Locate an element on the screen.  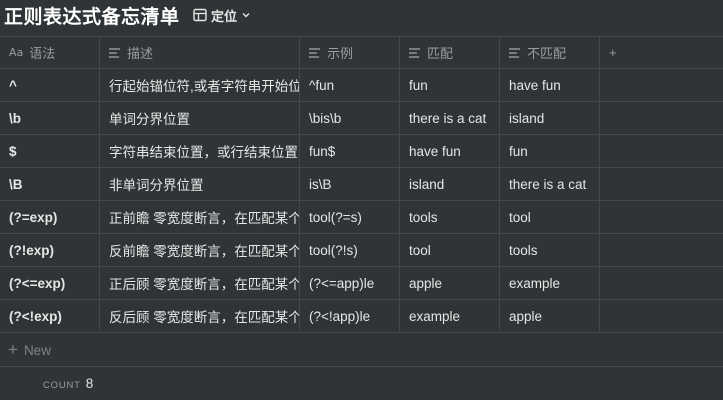
cell-no-match: example is located at coordinates (550, 283).